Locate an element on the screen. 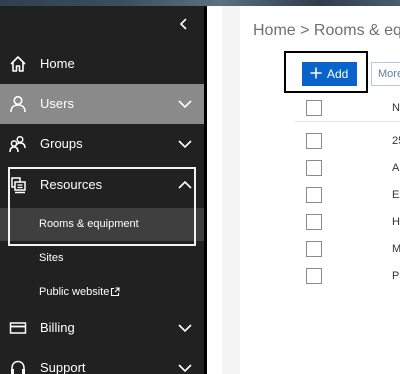 This screenshot has width=400, height=374. support-icon is located at coordinates (18, 367).